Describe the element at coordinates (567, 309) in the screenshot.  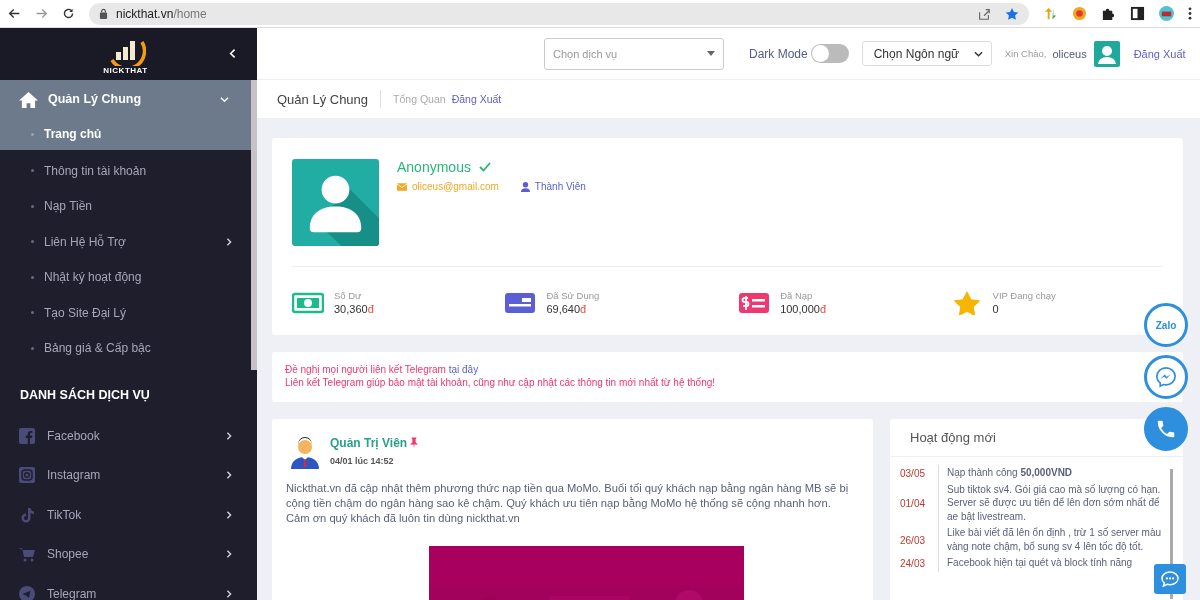
I see `stat-value: 69,640đ` at that location.